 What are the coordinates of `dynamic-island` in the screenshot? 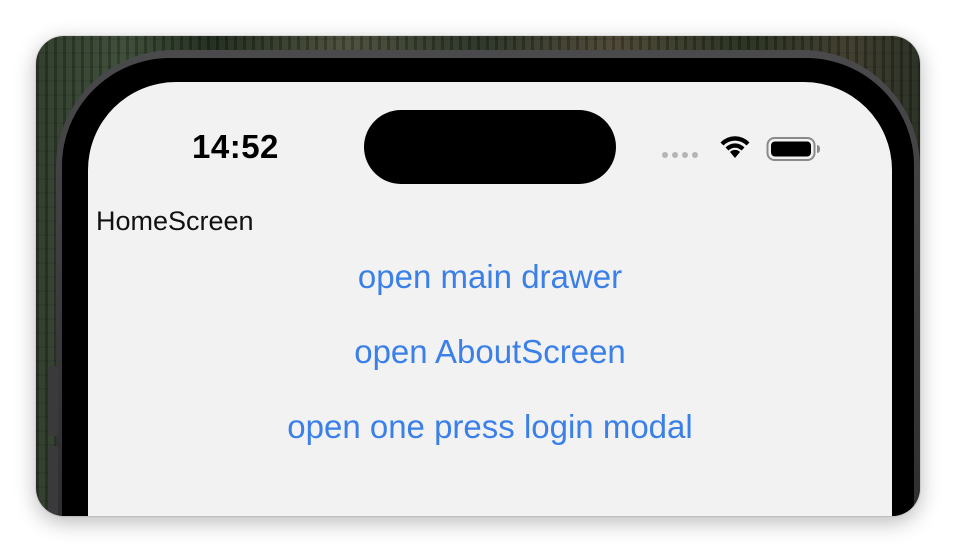 It's located at (490, 147).